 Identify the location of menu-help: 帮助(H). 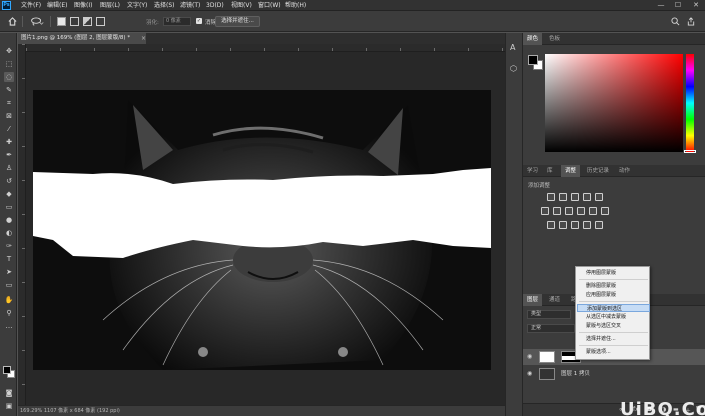
(295, 5).